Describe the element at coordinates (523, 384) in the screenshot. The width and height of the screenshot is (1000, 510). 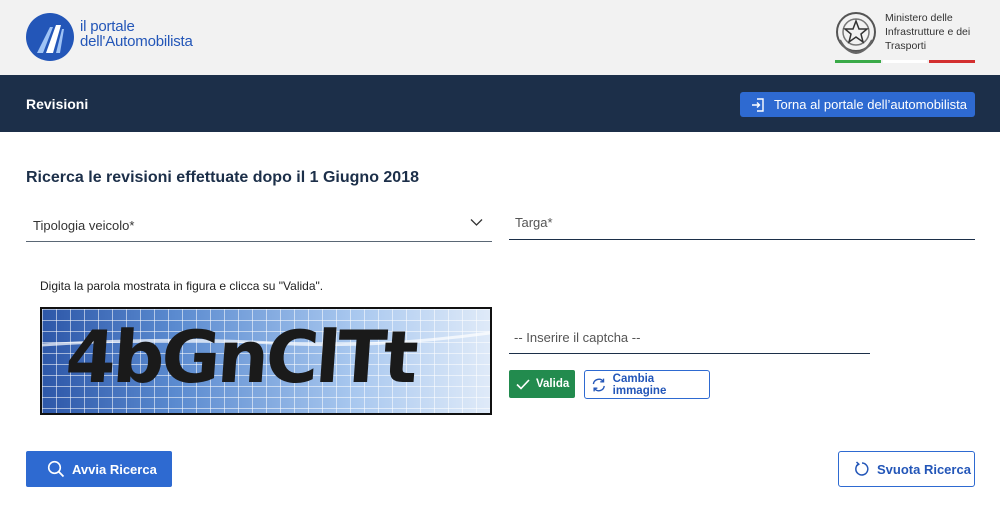
I see `check-icon` at that location.